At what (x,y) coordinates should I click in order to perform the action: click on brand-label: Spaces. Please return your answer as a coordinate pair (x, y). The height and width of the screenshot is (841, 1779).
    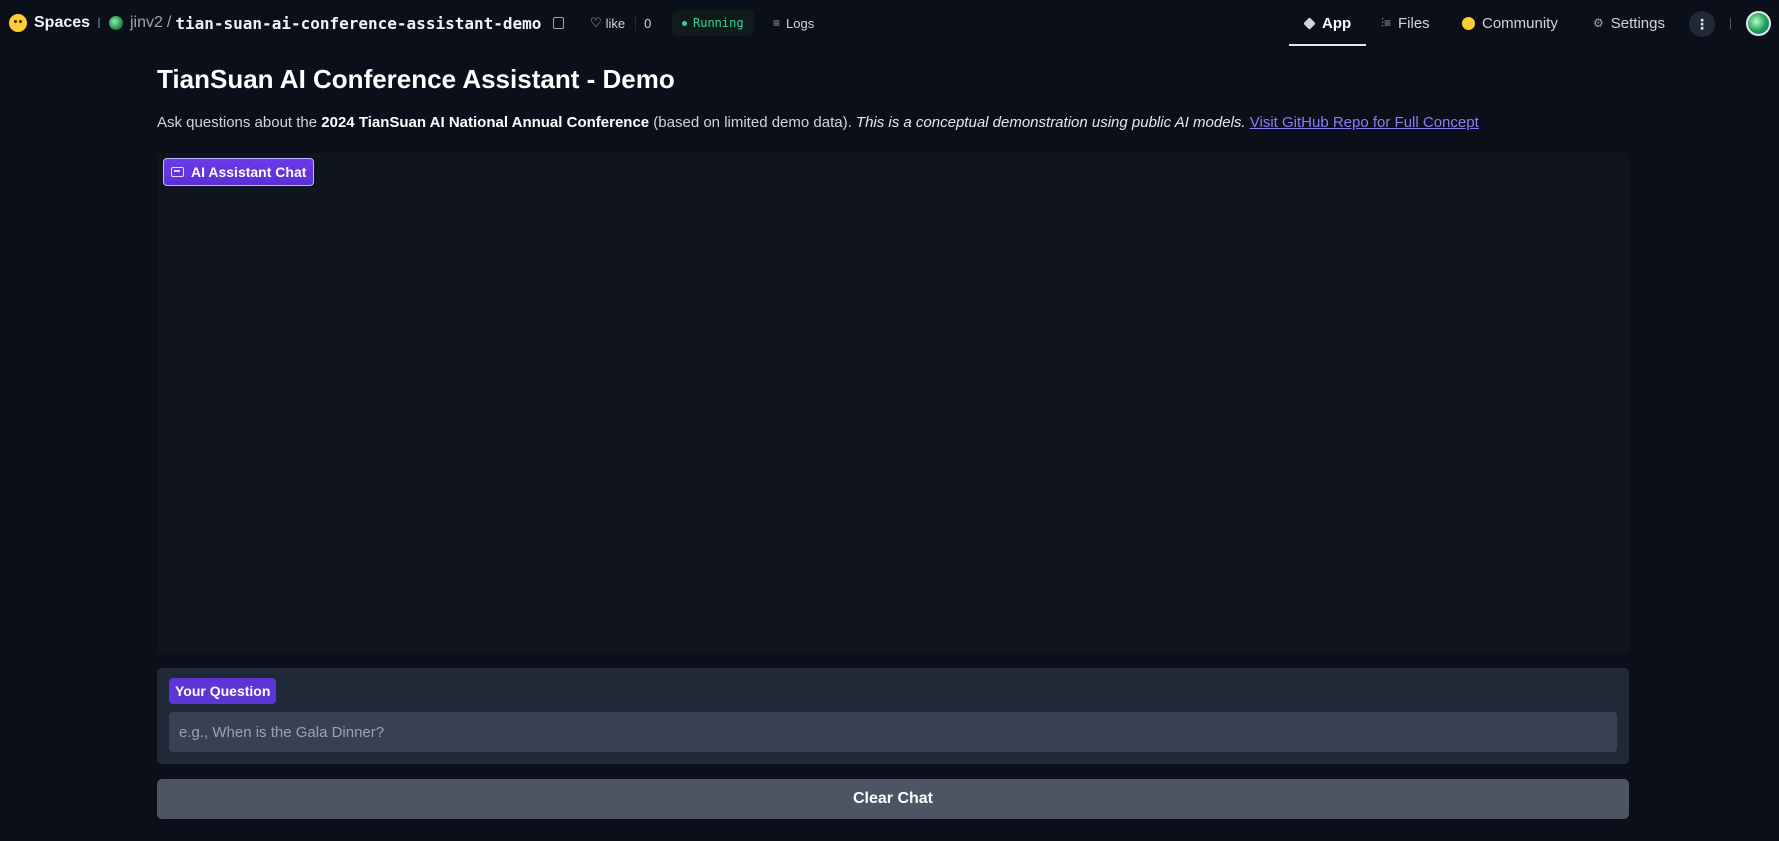
    Looking at the image, I should click on (62, 22).